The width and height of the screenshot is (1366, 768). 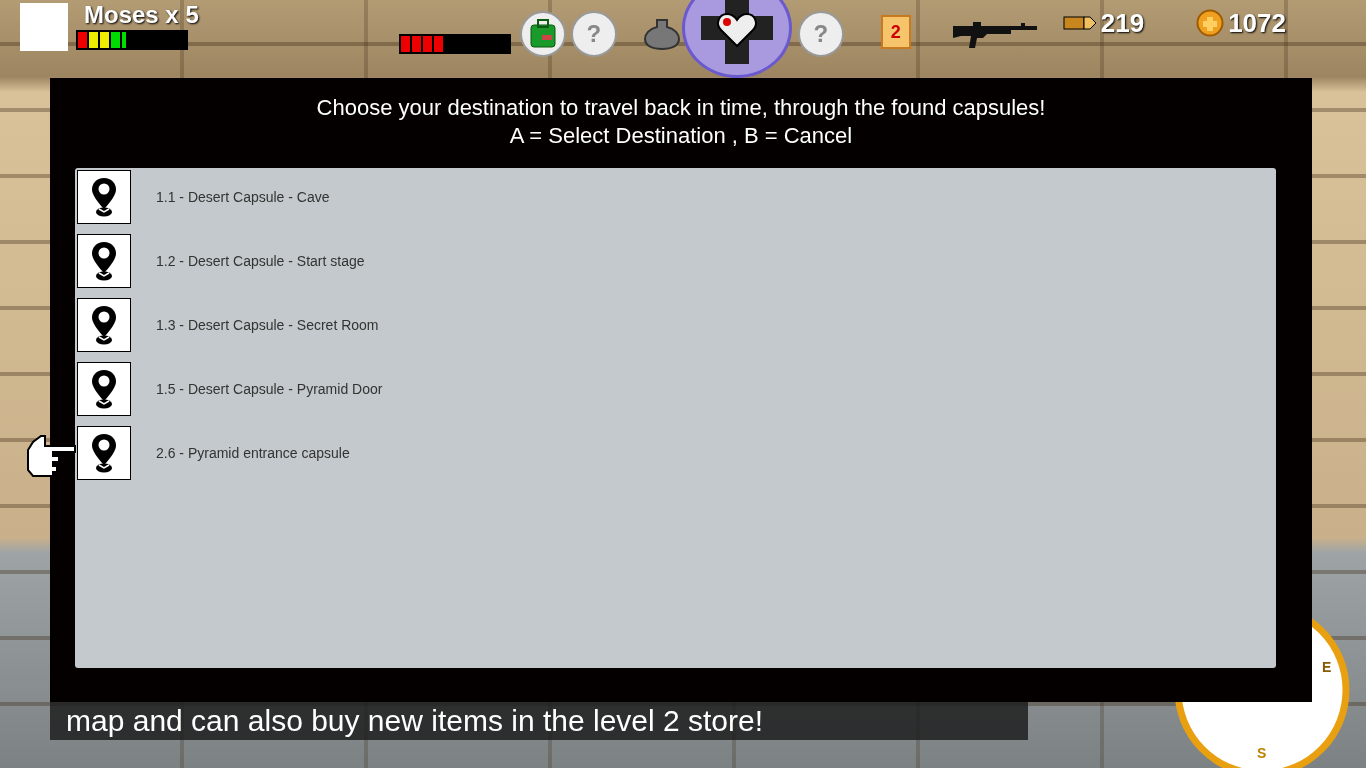 What do you see at coordinates (1210, 23) in the screenshot?
I see `coin-icon` at bounding box center [1210, 23].